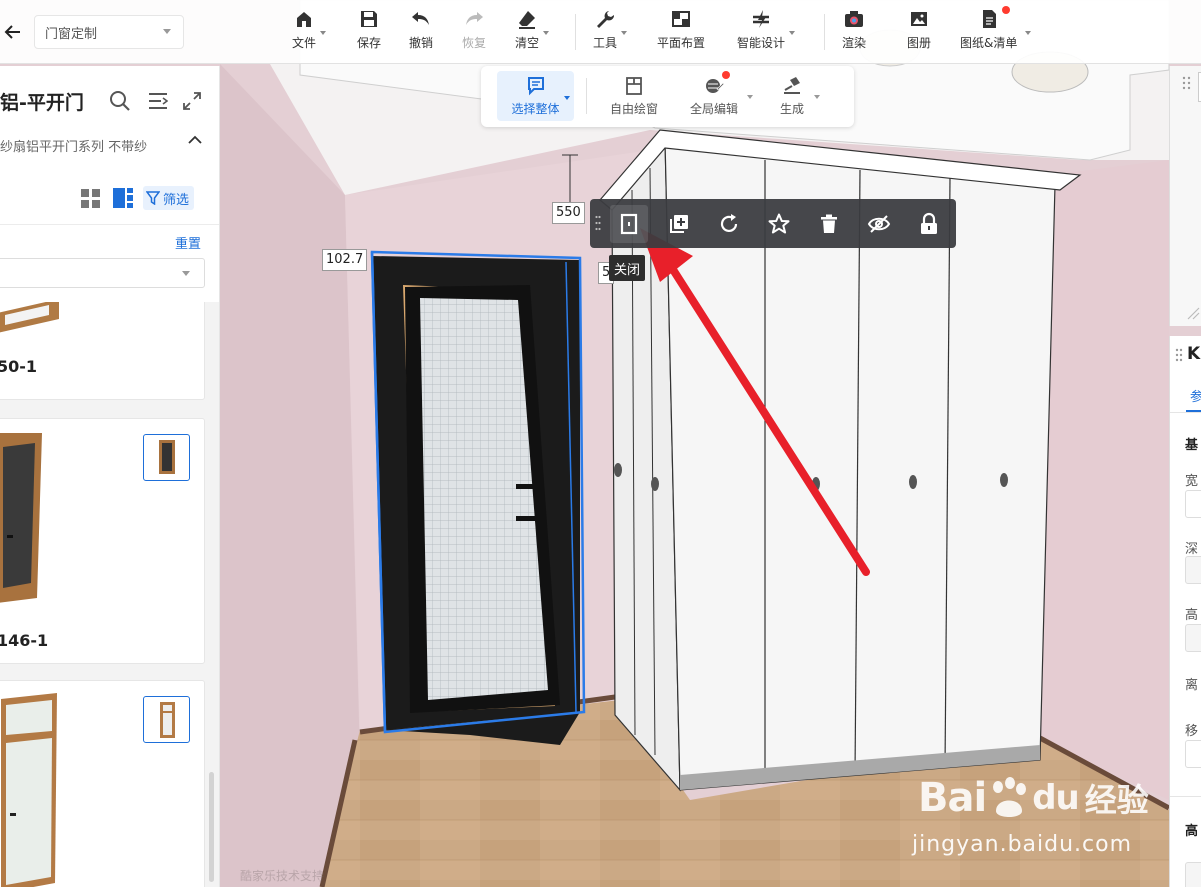  Describe the element at coordinates (123, 198) in the screenshot. I see `list-view-icon` at that location.